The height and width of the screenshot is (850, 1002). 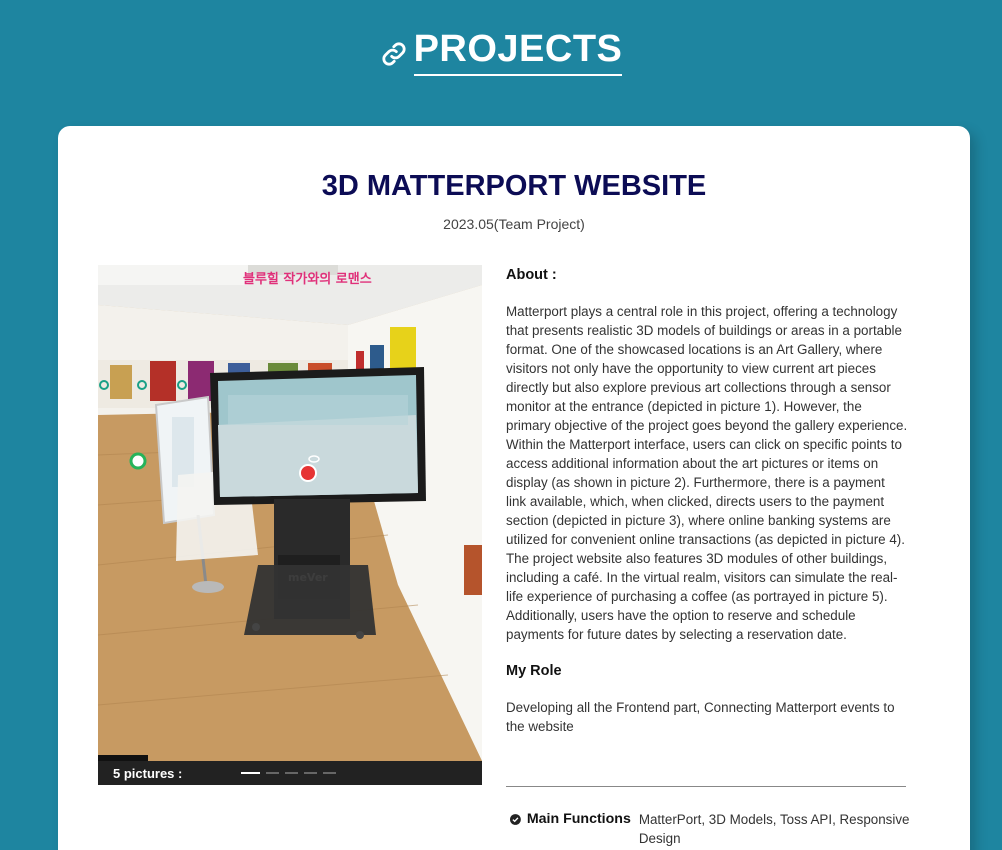 I want to click on section-divider, so click(x=706, y=786).